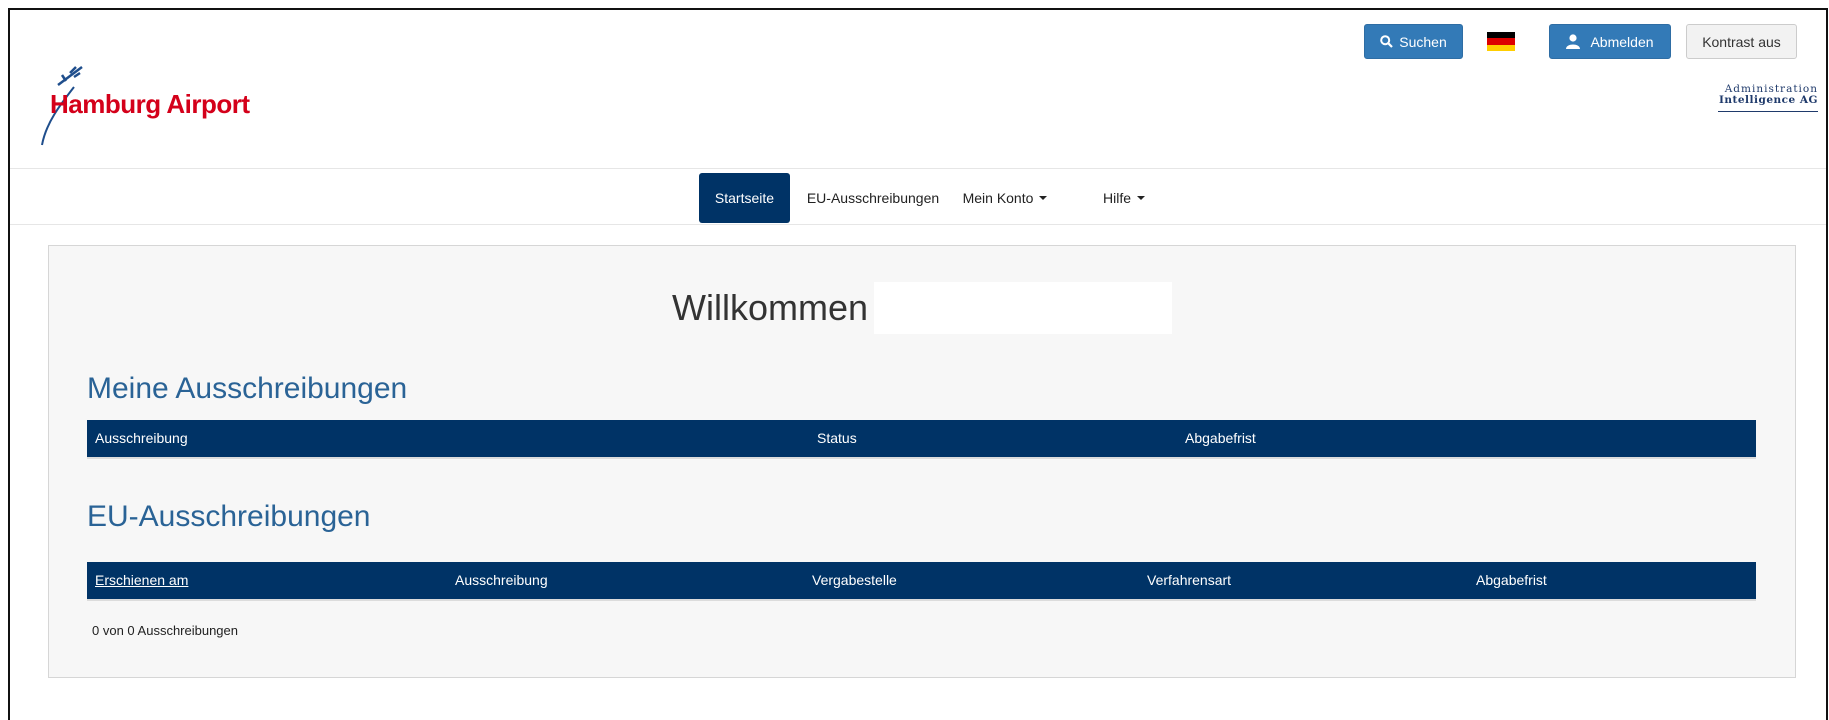 This screenshot has height=720, width=1829. Describe the element at coordinates (854, 580) in the screenshot. I see `column-header-vergabestelle: Vergabestelle` at that location.